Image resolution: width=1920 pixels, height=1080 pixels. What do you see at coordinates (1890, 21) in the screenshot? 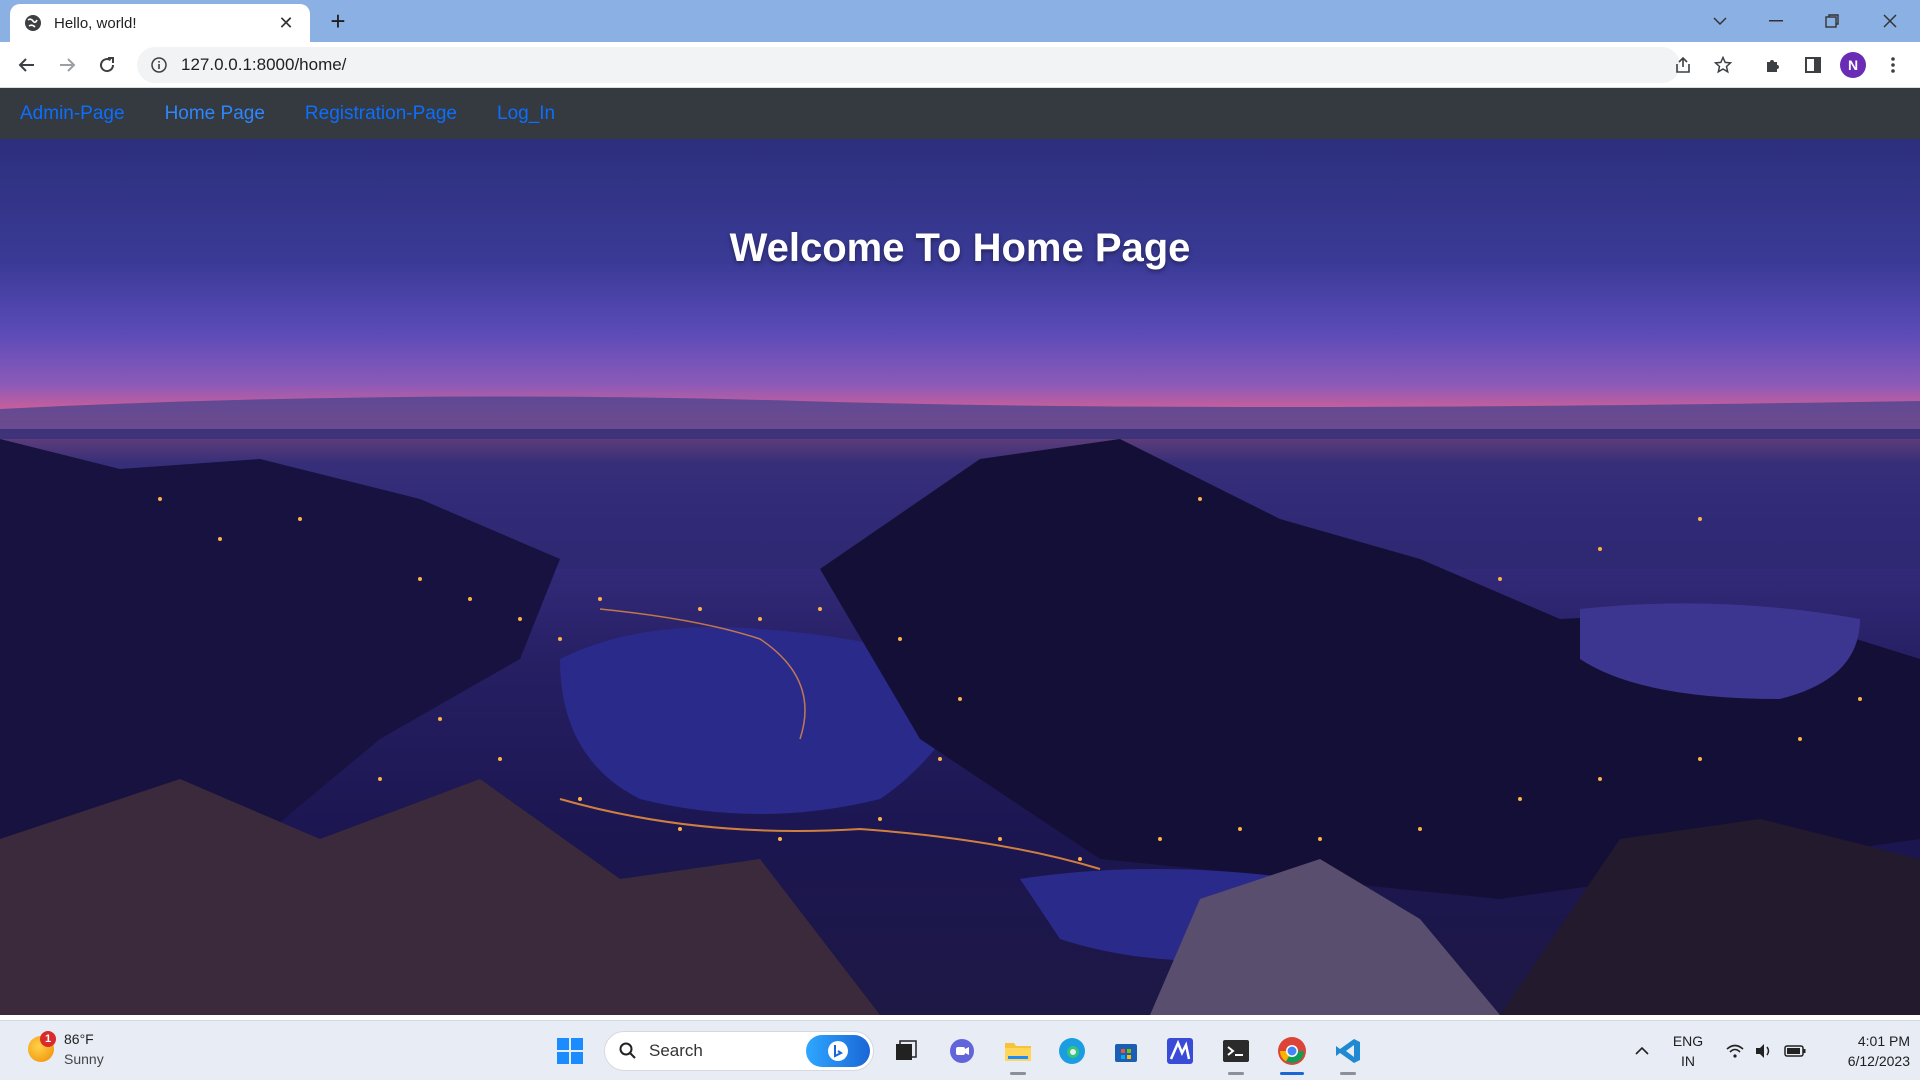
I see `close-window-button` at bounding box center [1890, 21].